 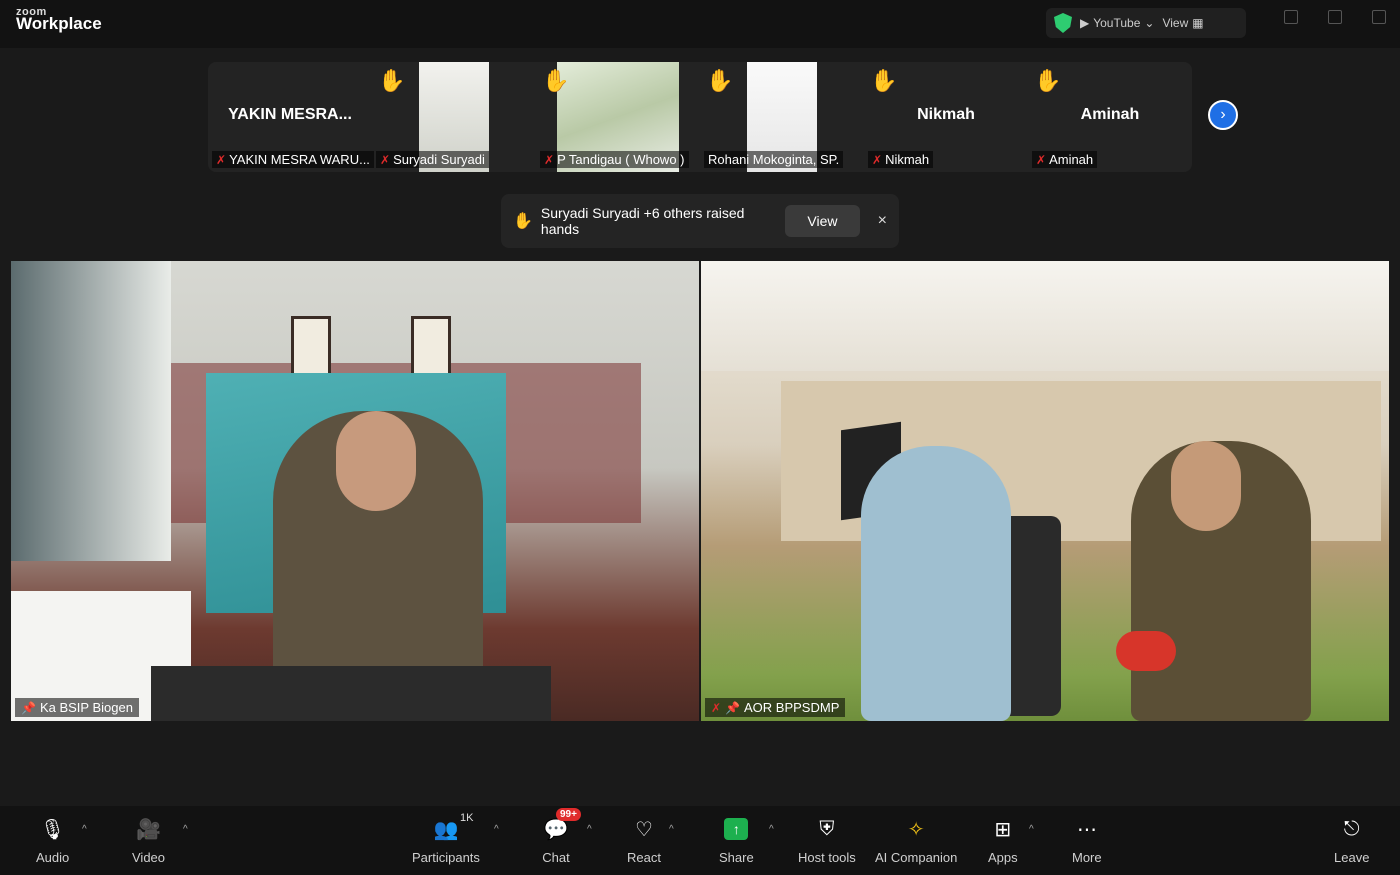 I want to click on react-caret-icon: ^, so click(x=671, y=829).